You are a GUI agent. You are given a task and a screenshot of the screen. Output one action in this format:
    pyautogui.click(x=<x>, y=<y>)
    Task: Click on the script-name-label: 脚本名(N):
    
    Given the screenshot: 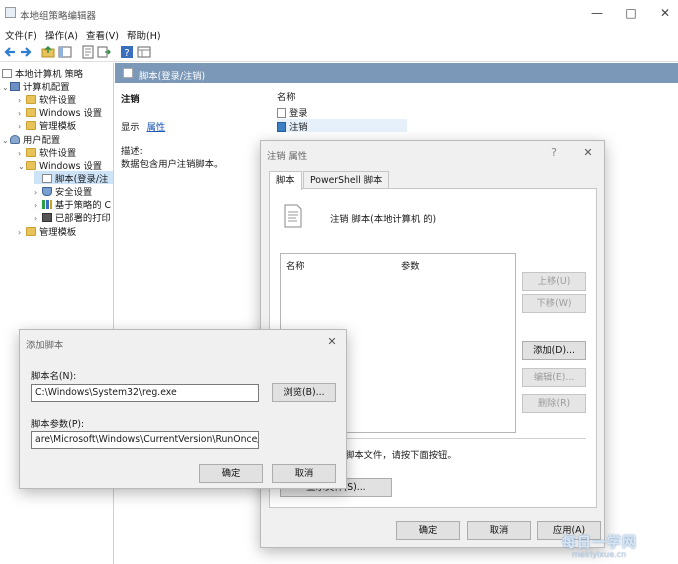 What is the action you would take?
    pyautogui.click(x=54, y=376)
    